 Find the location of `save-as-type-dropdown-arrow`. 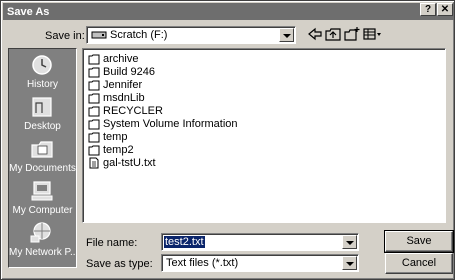

save-as-type-dropdown-arrow is located at coordinates (349, 263).